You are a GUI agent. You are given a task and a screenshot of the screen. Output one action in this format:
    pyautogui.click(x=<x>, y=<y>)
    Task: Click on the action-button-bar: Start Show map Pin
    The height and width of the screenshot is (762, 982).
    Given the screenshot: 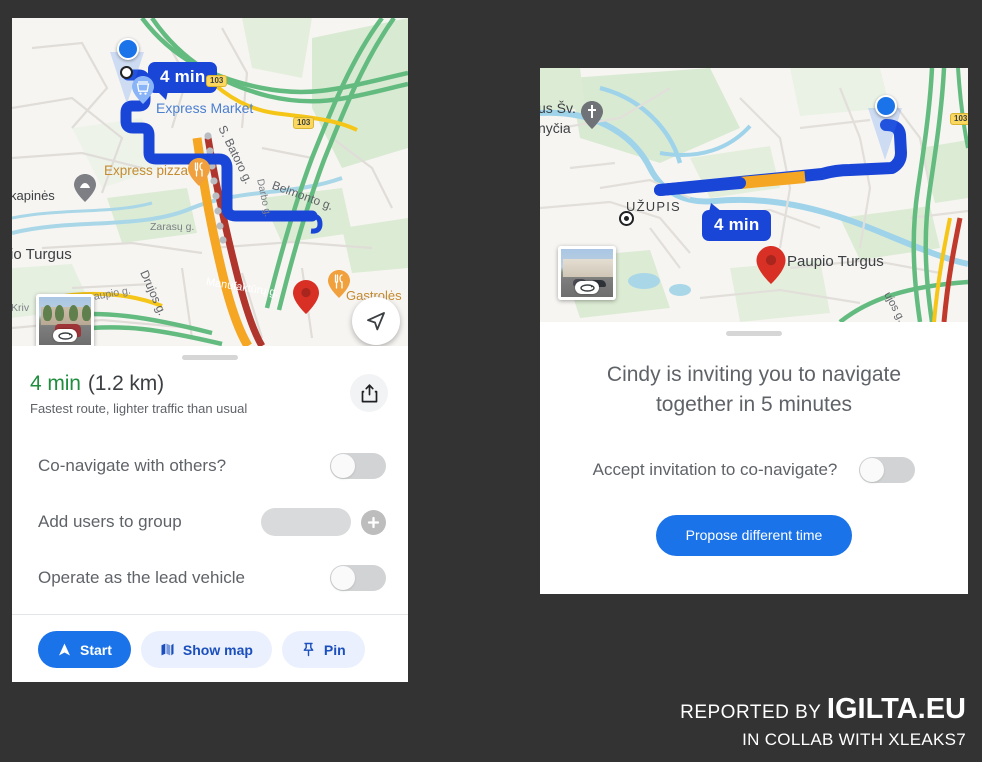 What is the action you would take?
    pyautogui.click(x=210, y=641)
    